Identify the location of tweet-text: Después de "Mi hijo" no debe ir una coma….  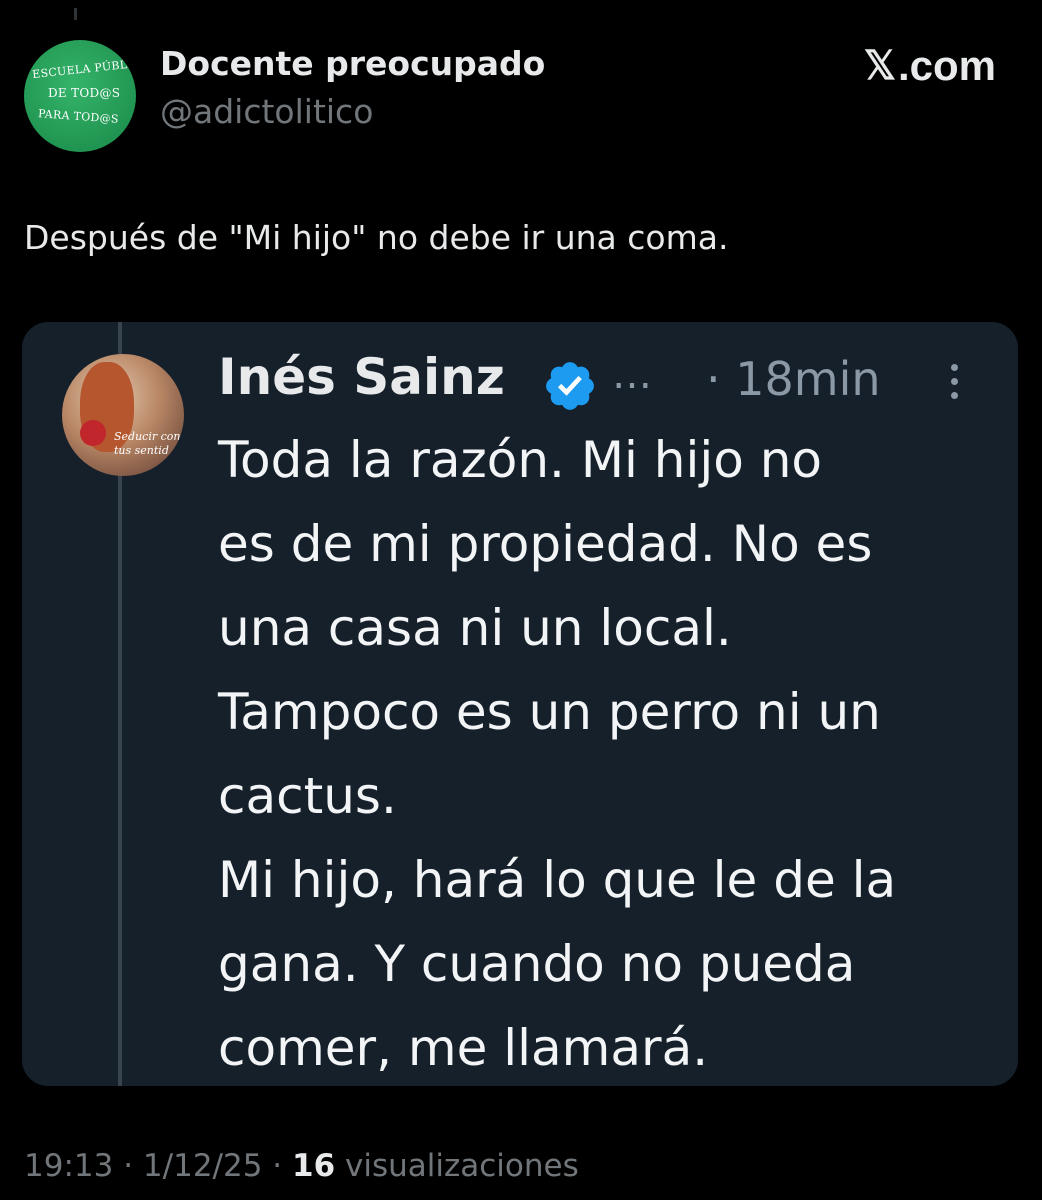
(376, 237).